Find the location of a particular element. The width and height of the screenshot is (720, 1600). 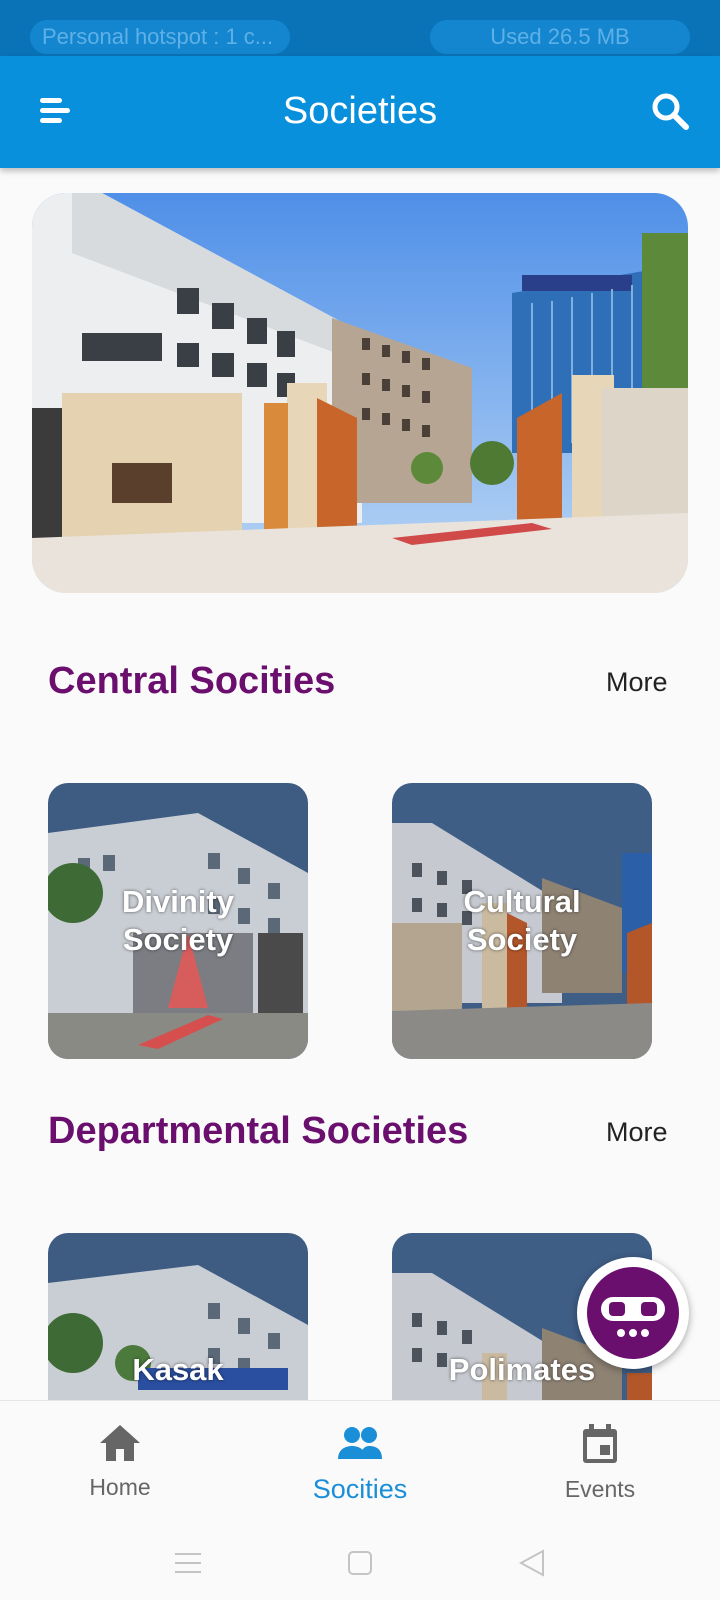

divinity-society-card: Divinity Society is located at coordinates (178, 921).